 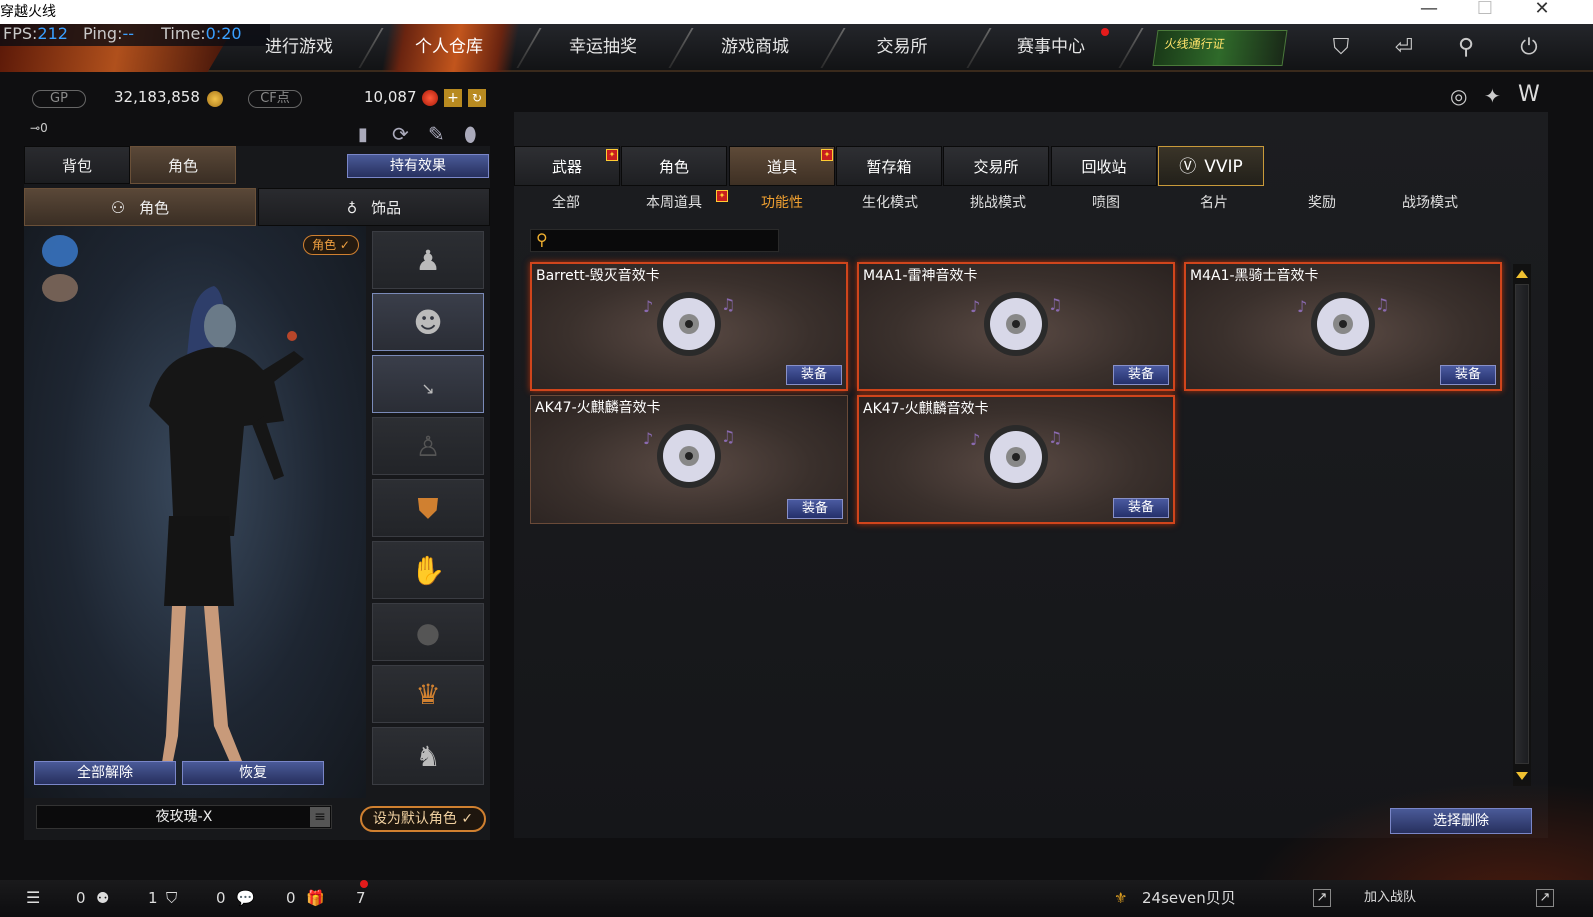 I want to click on sub-all: 全部, so click(x=566, y=203).